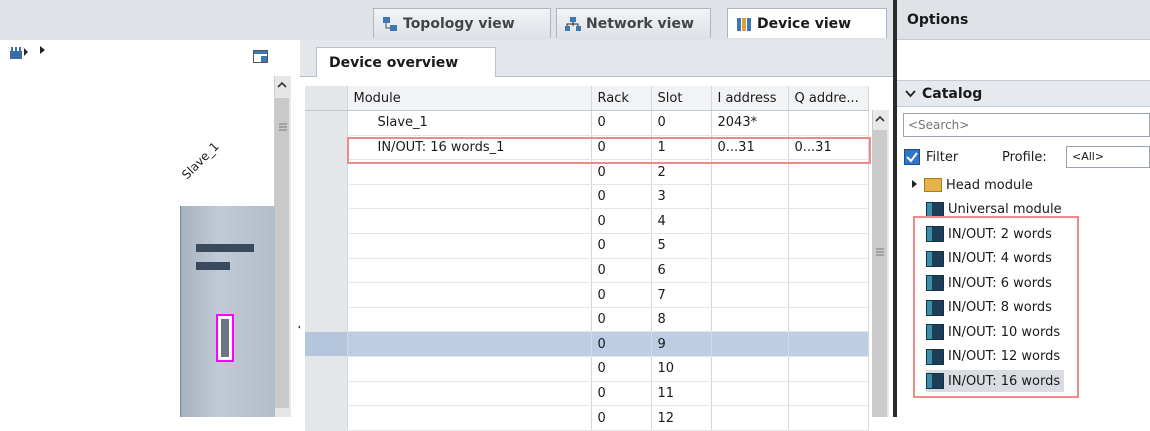  I want to click on checkmark-icon, so click(912, 157).